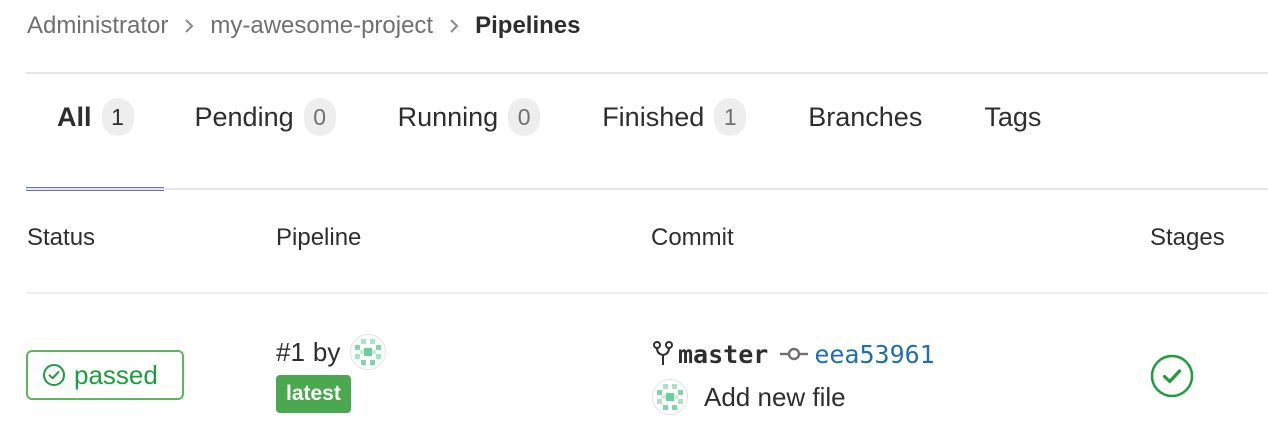 Image resolution: width=1268 pixels, height=448 pixels. What do you see at coordinates (663, 354) in the screenshot?
I see `branch-fork-icon` at bounding box center [663, 354].